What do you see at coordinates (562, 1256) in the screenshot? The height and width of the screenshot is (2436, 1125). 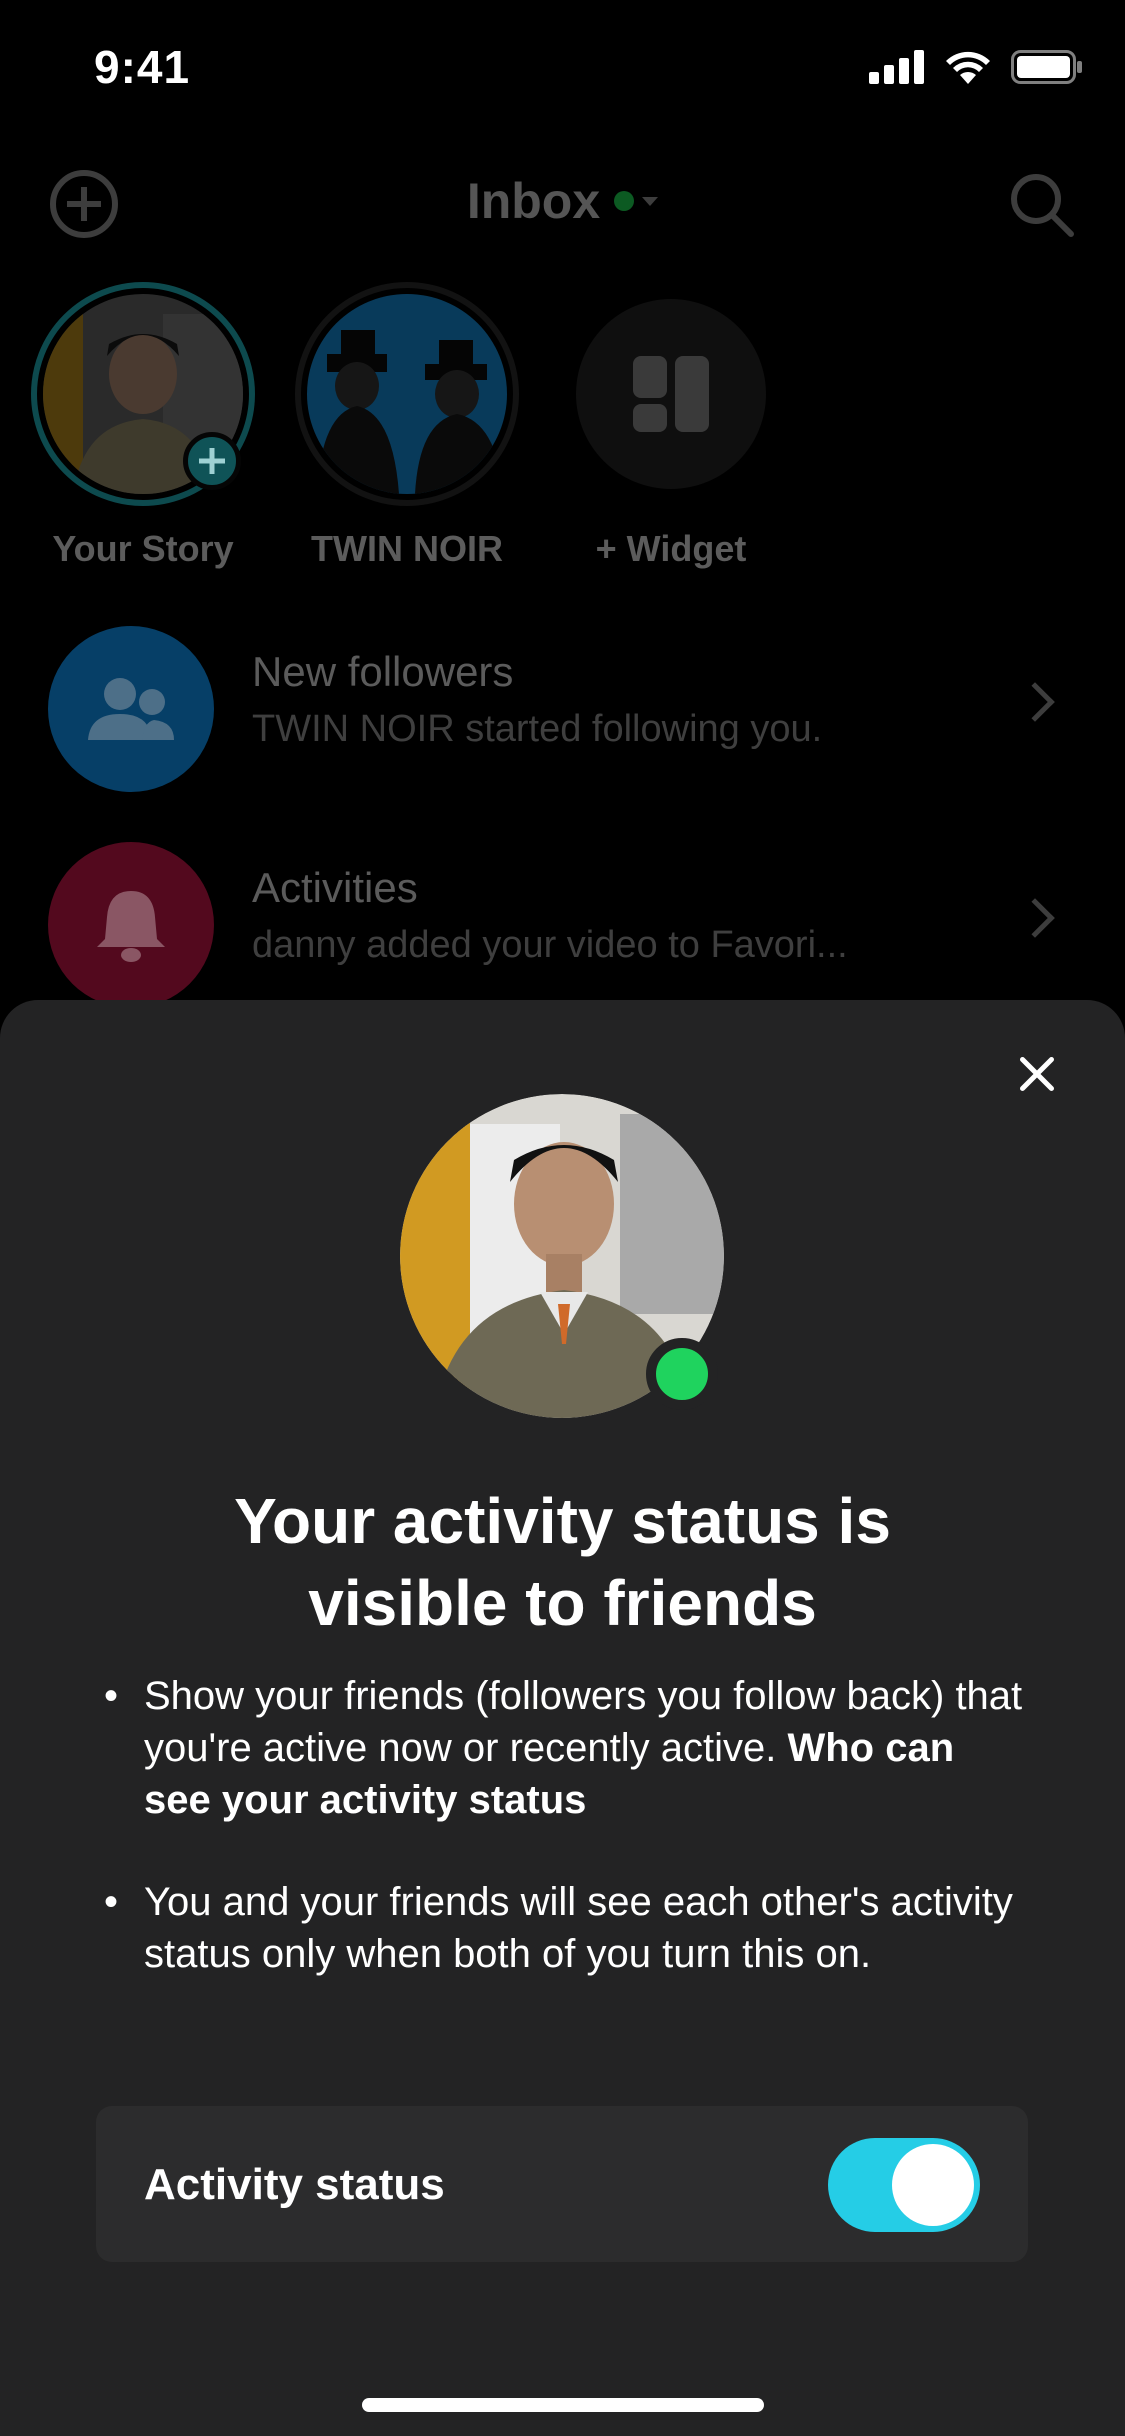 I see `profile-avatar` at bounding box center [562, 1256].